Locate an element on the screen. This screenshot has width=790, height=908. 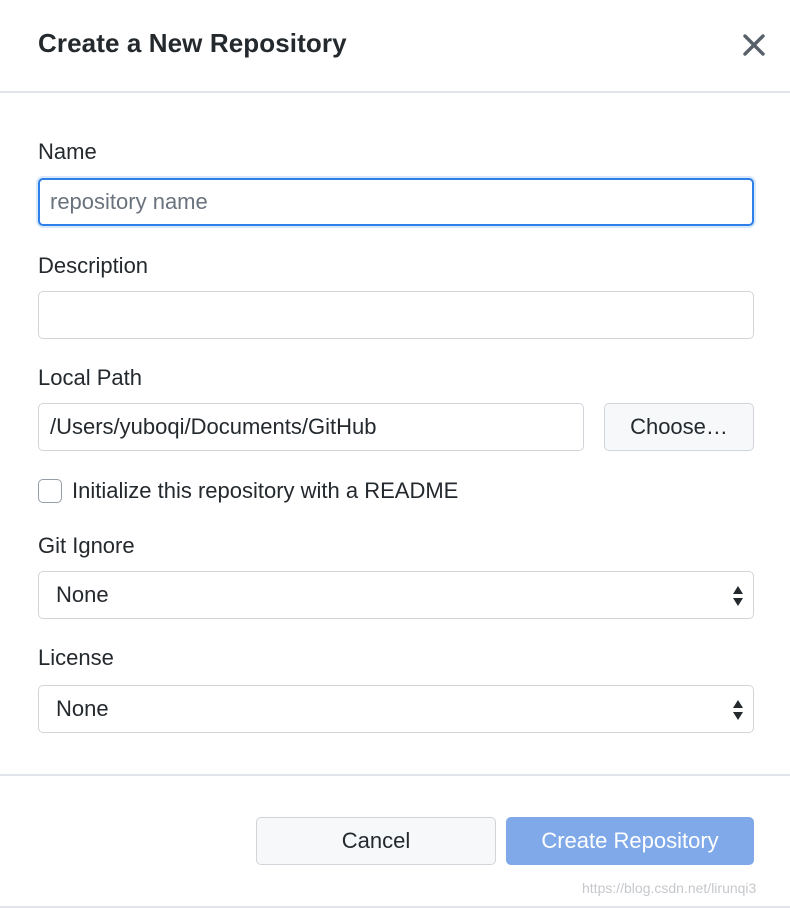
local-path-label: Local Path is located at coordinates (90, 377).